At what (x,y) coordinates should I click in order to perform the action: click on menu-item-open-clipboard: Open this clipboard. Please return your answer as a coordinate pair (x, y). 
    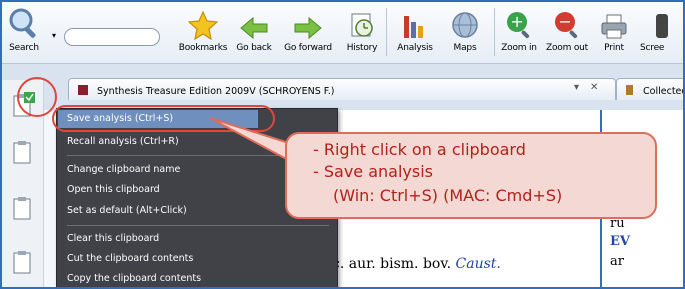
    Looking at the image, I should click on (113, 189).